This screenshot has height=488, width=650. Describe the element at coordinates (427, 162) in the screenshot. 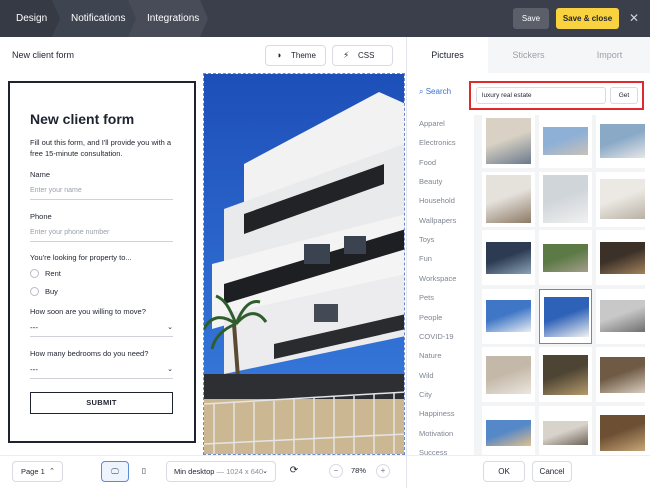

I see `category-item: Food` at that location.